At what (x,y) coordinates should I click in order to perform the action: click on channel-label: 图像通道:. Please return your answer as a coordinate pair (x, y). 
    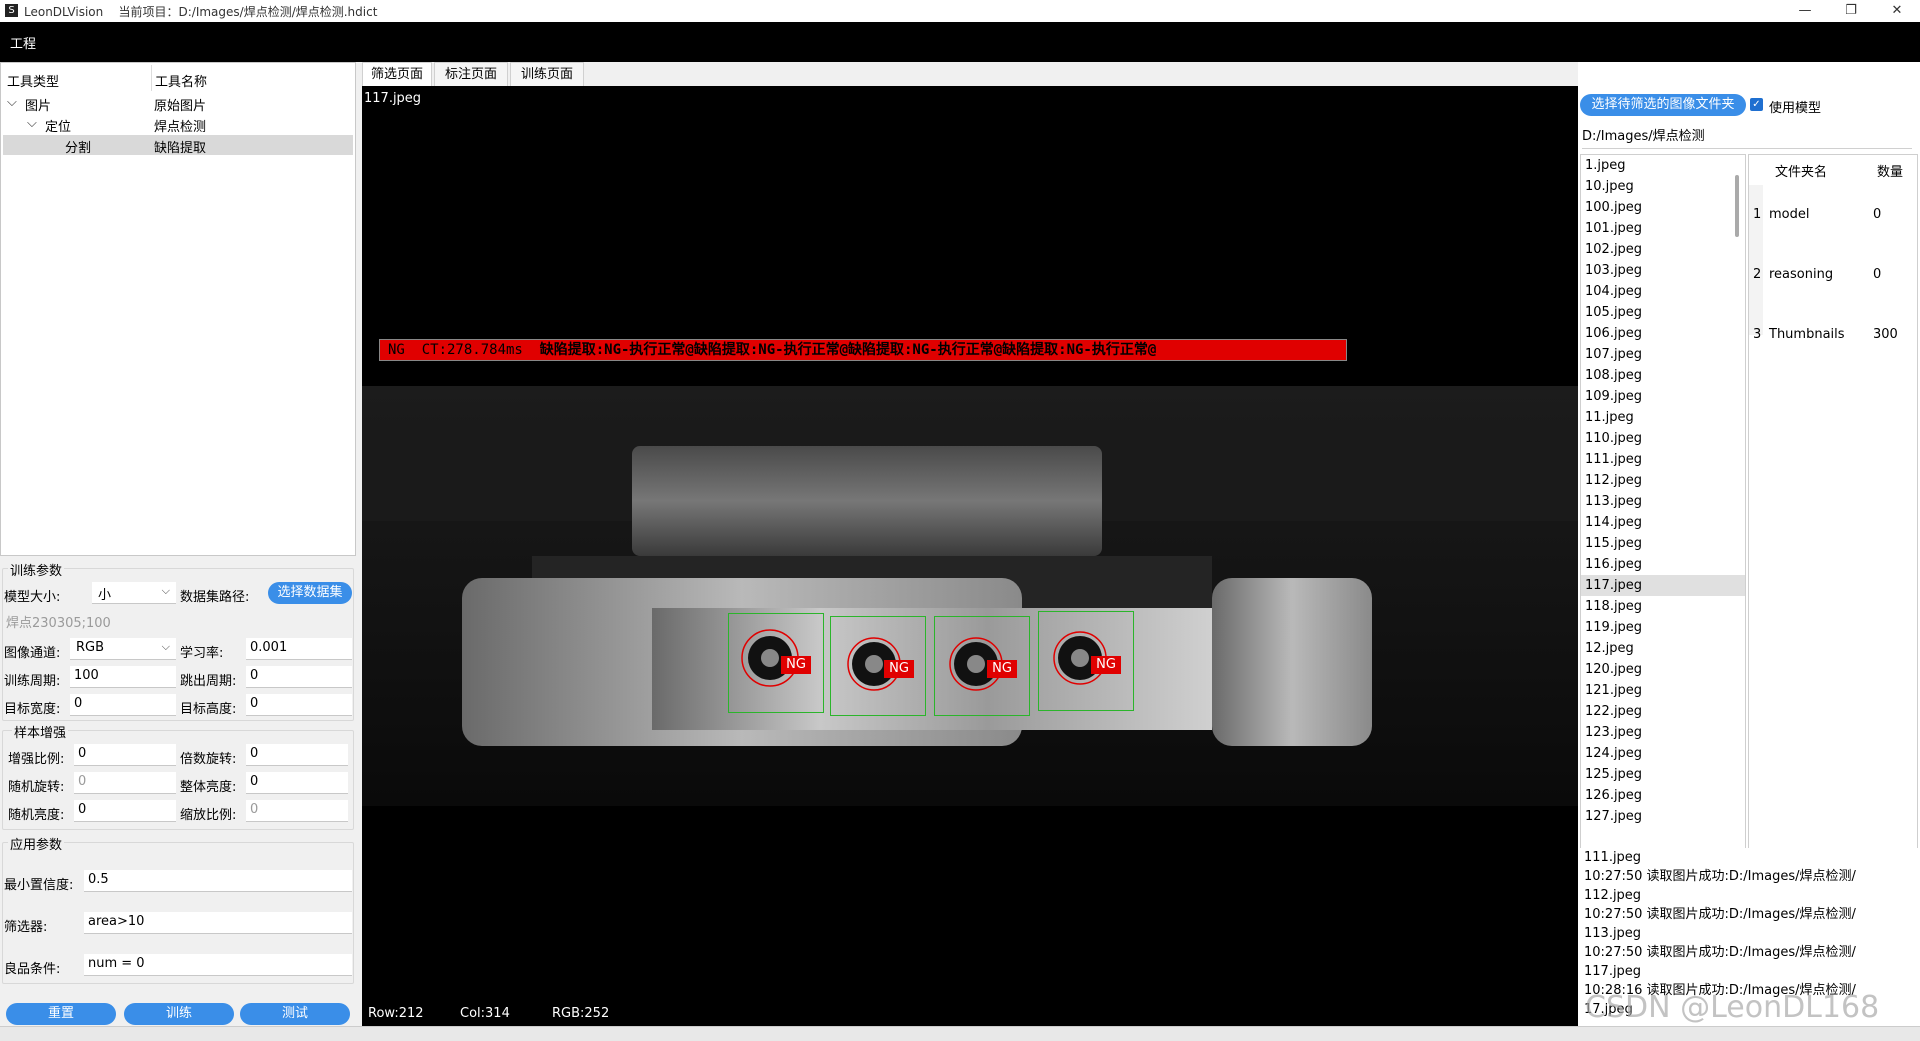
    Looking at the image, I should click on (32, 653).